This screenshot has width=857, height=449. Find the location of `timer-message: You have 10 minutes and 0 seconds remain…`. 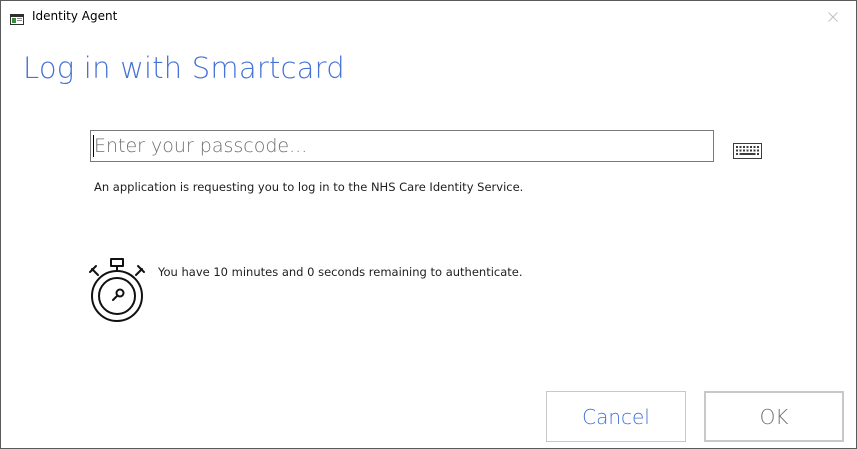

timer-message: You have 10 minutes and 0 seconds remain… is located at coordinates (340, 272).